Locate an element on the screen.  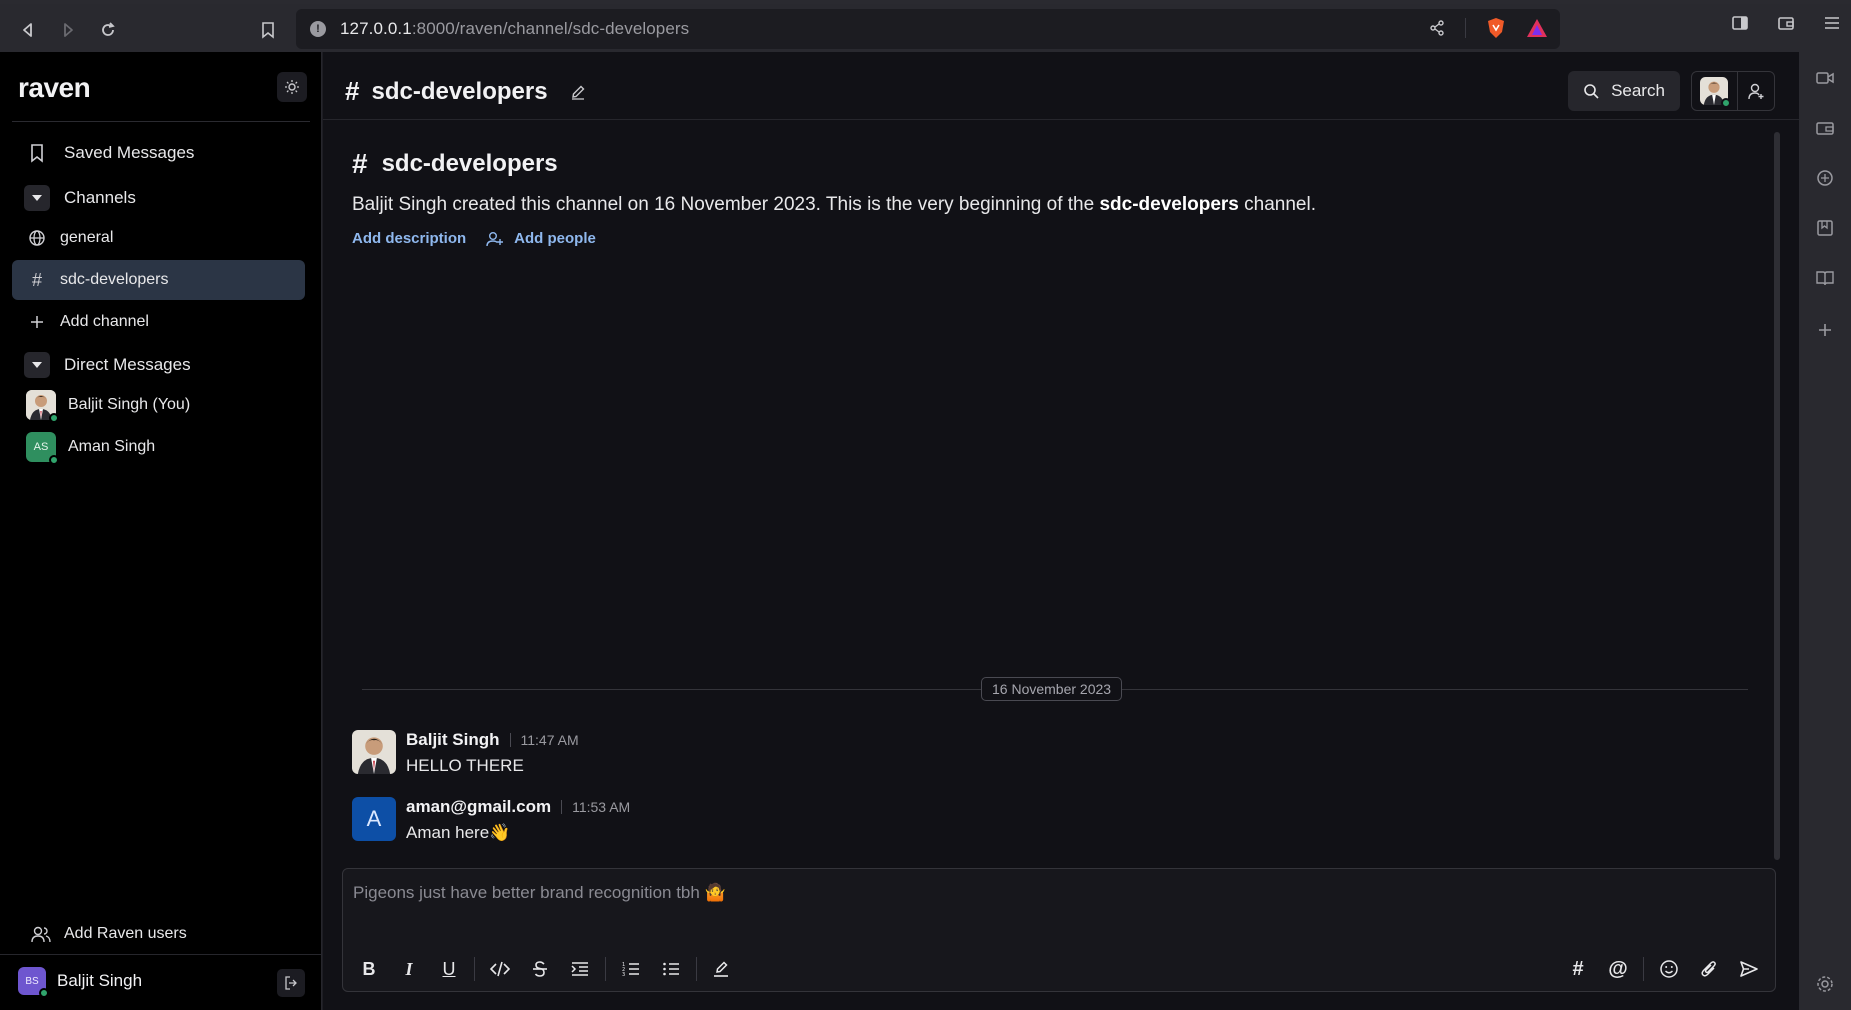
message-timestamp: 11:47 AM is located at coordinates (549, 740).